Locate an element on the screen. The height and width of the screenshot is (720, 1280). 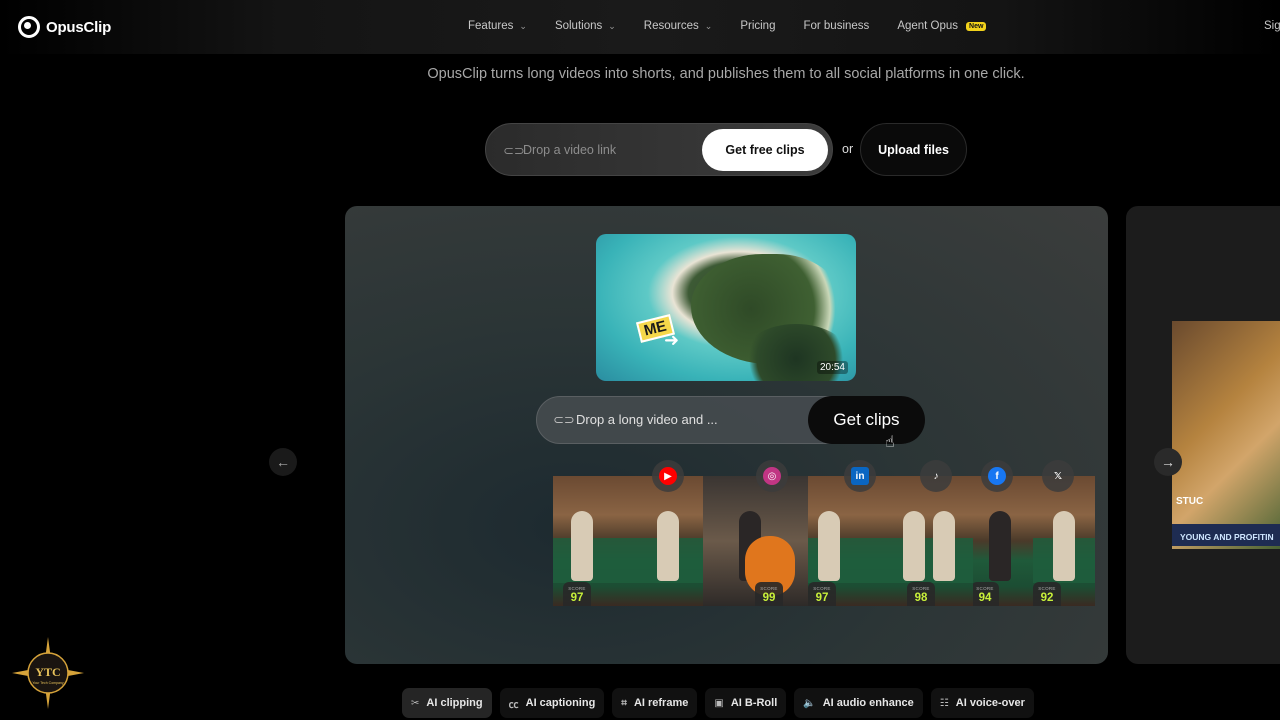
score-badge: SCORE 94 is located at coordinates (986, 594).